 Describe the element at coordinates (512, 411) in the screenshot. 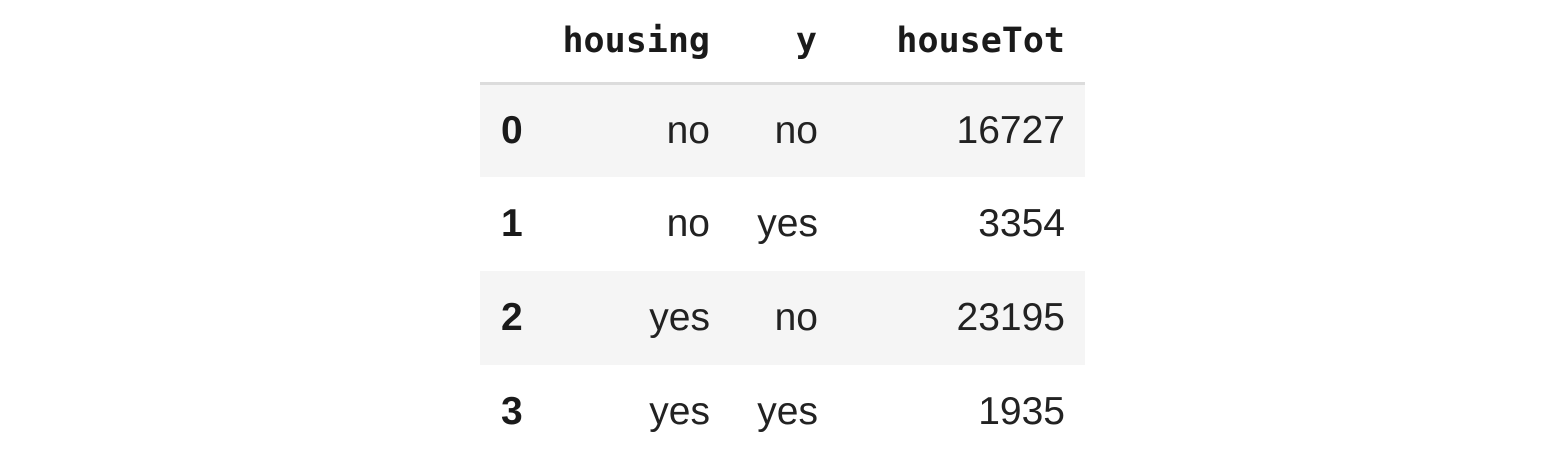

I see `row-index: 3` at that location.